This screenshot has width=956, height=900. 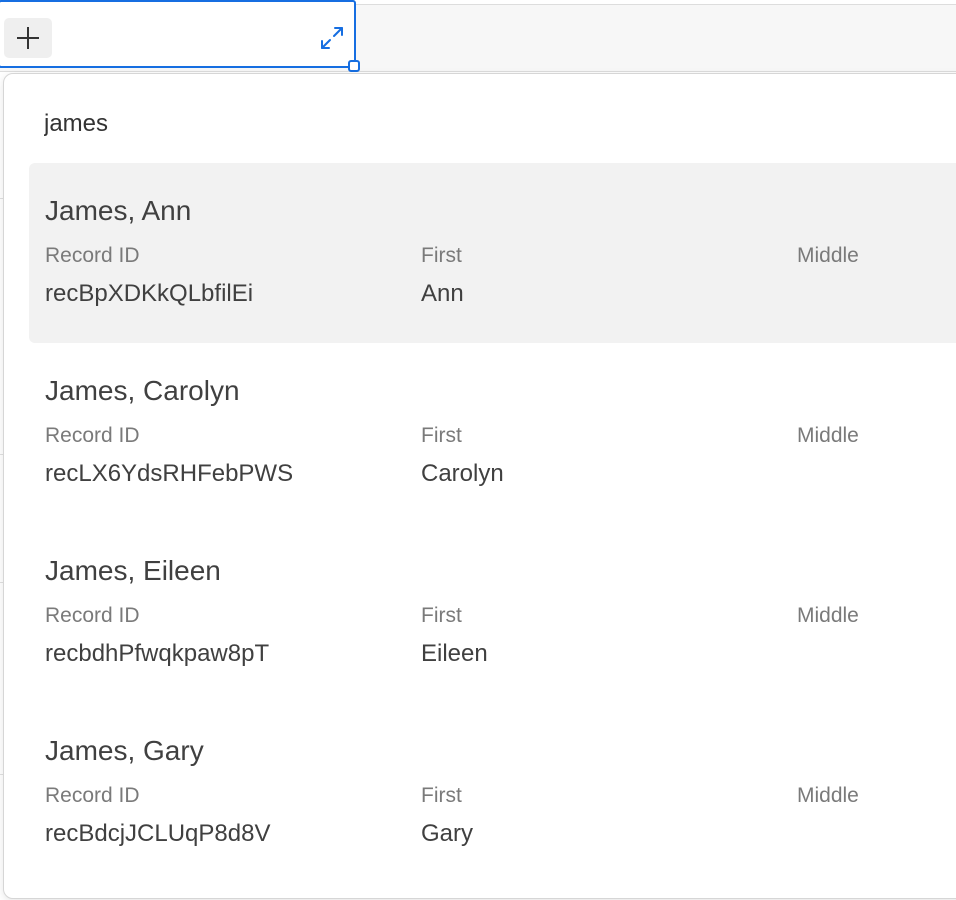 I want to click on plus-icon, so click(x=28, y=38).